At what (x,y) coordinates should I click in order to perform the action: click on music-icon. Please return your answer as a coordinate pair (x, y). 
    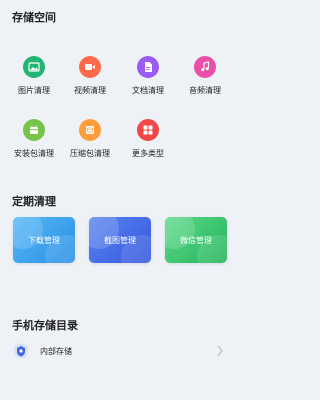
    Looking at the image, I should click on (205, 67).